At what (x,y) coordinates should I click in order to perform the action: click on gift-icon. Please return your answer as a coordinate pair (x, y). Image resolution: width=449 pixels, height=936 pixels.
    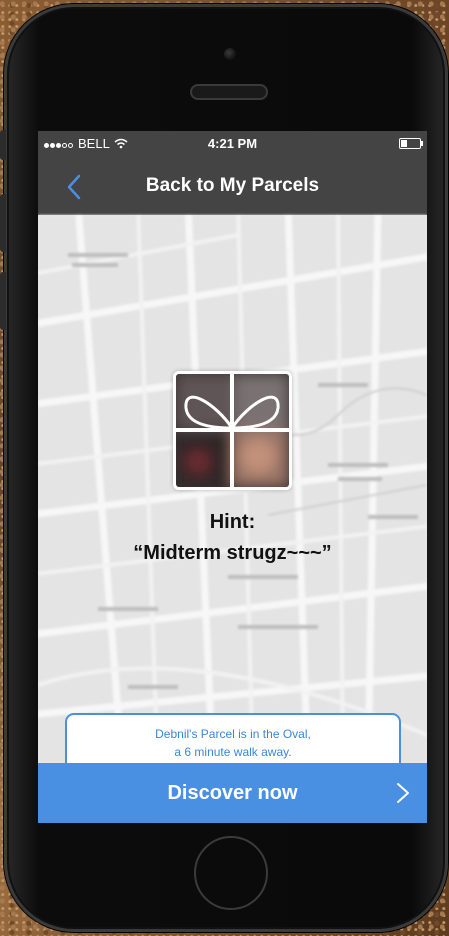
    Looking at the image, I should click on (232, 430).